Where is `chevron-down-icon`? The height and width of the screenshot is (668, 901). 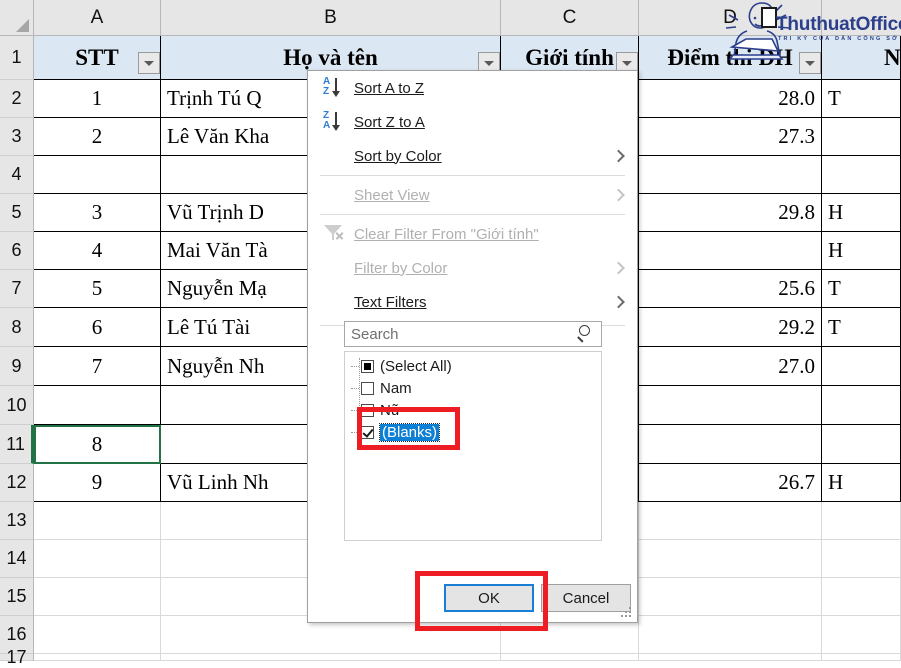 chevron-down-icon is located at coordinates (810, 63).